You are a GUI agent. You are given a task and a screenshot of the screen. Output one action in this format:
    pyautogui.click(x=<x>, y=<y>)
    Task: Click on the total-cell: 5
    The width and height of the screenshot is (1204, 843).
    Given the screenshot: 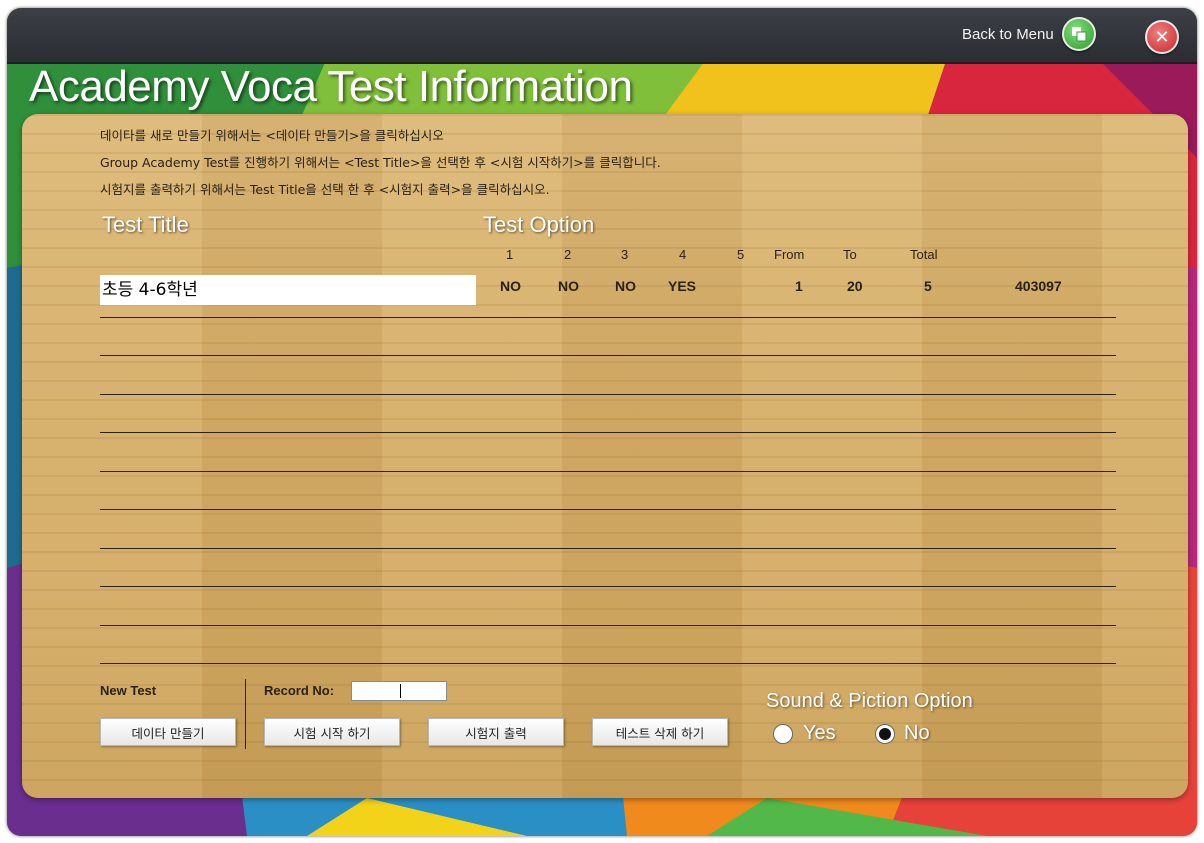 What is the action you would take?
    pyautogui.click(x=928, y=286)
    